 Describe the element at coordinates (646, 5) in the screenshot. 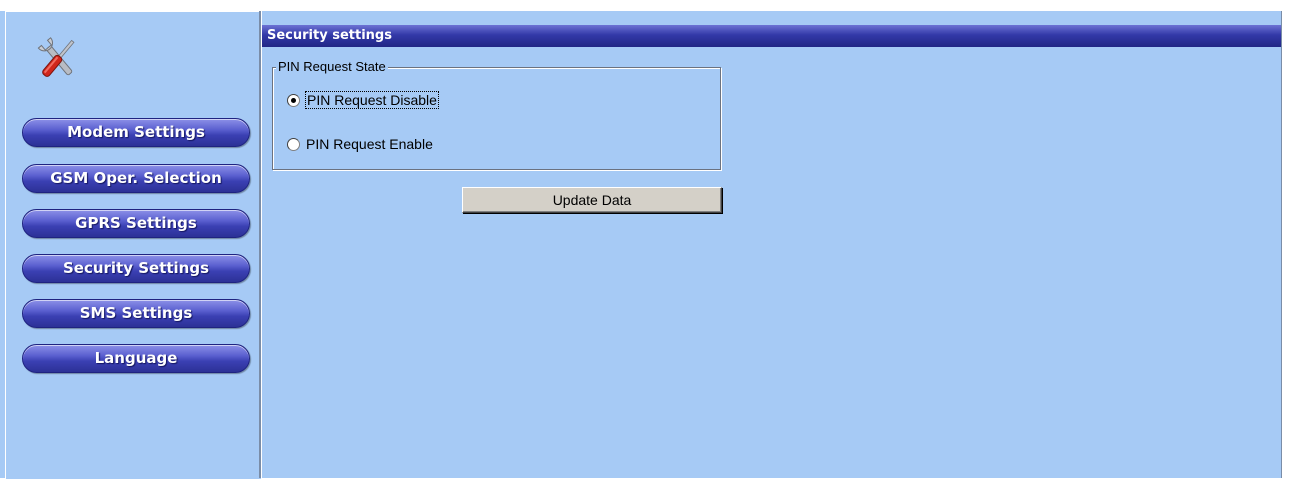

I see `top-border` at that location.